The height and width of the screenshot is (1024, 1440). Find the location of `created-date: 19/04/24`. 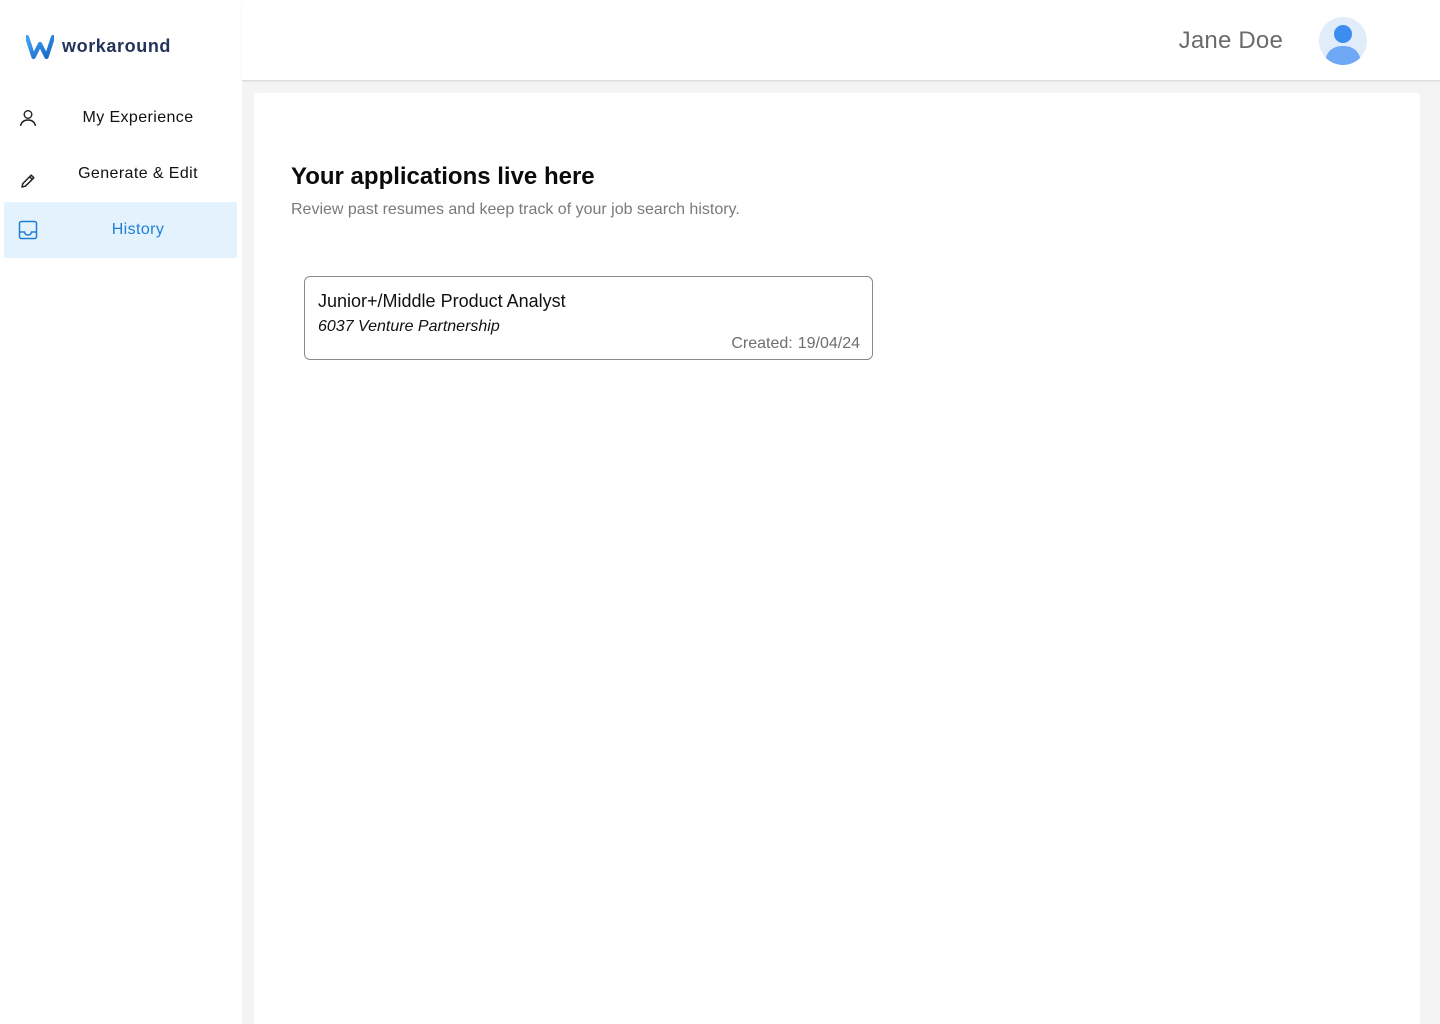

created-date: 19/04/24 is located at coordinates (828, 343).